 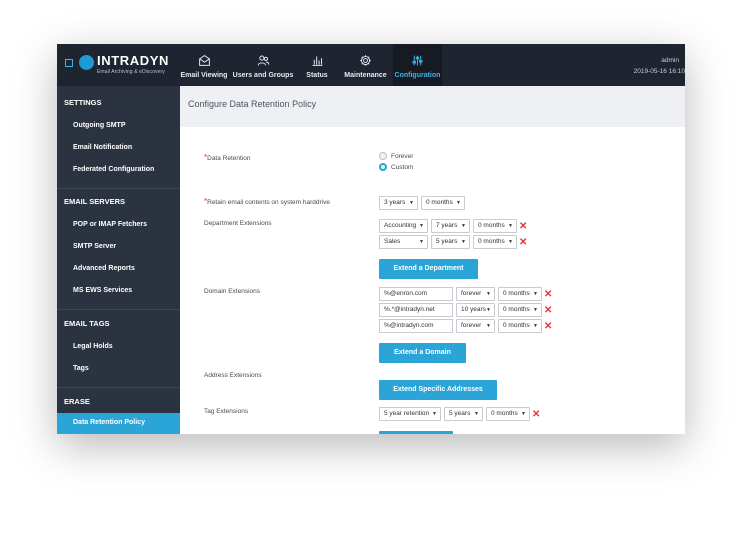 I want to click on radio-forever: Forever, so click(x=396, y=156).